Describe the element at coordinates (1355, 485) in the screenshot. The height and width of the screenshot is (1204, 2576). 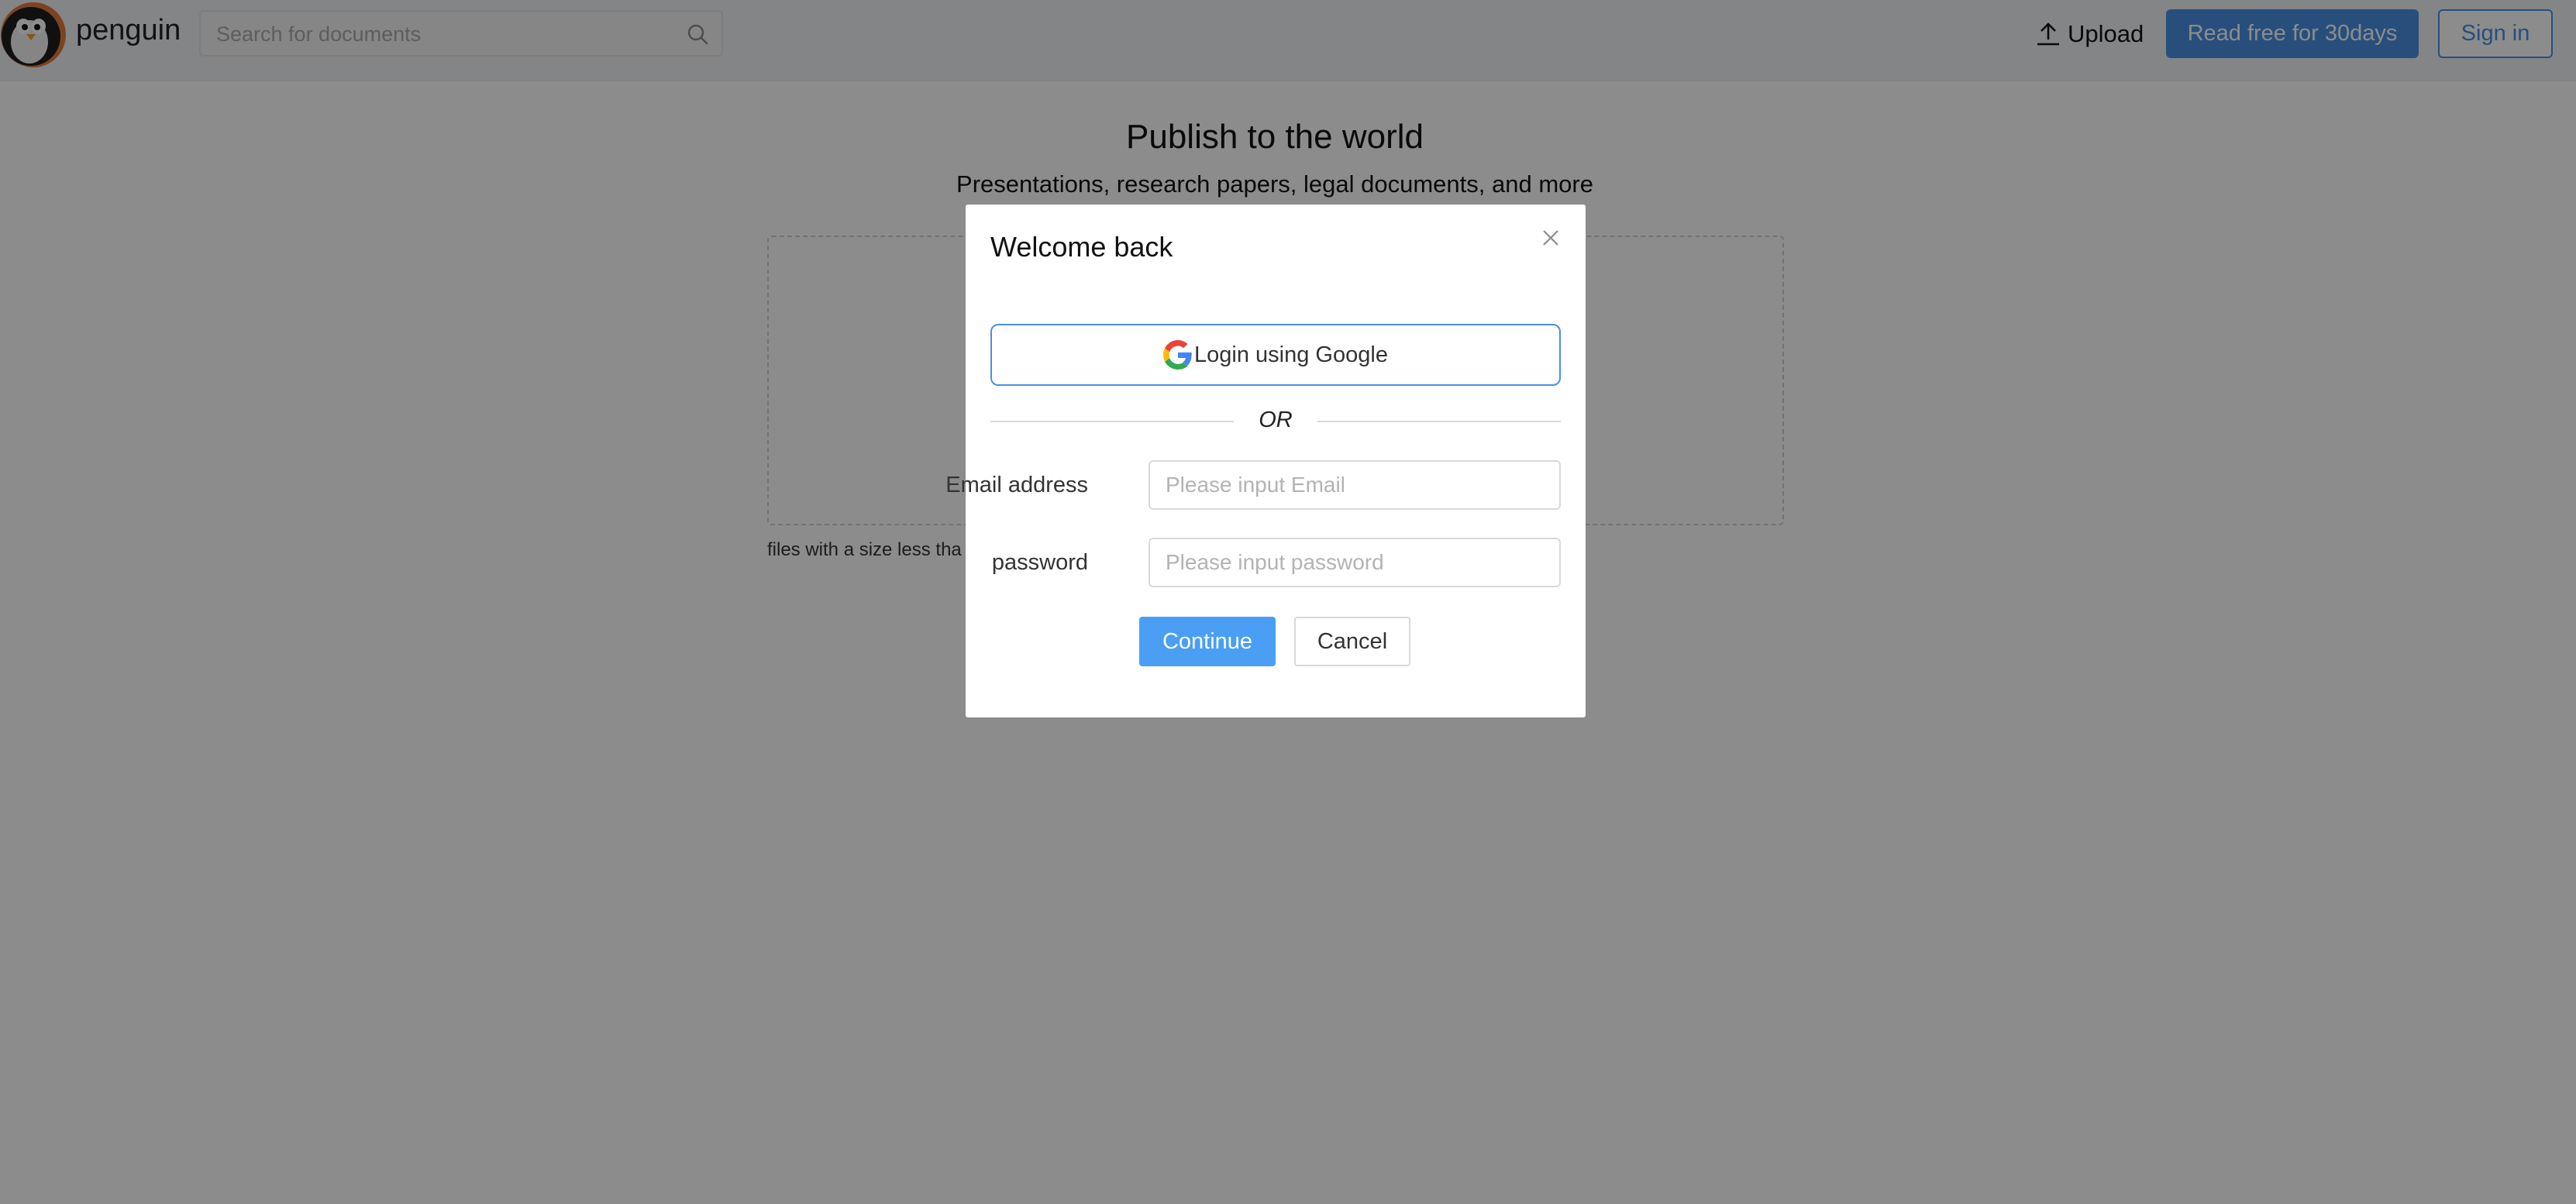
I see `email-field` at that location.